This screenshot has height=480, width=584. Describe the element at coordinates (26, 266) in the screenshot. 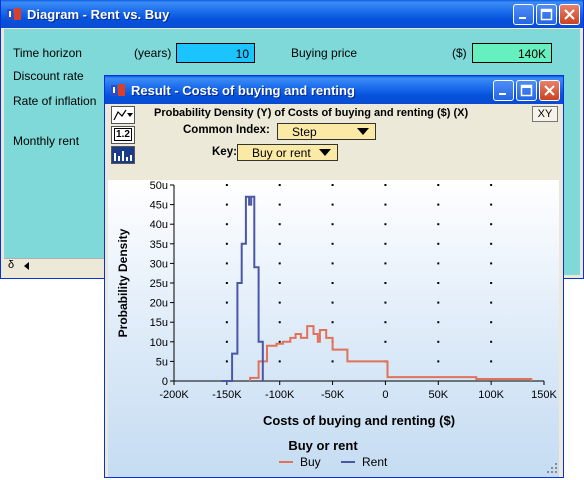

I see `scroll-left-icon` at that location.